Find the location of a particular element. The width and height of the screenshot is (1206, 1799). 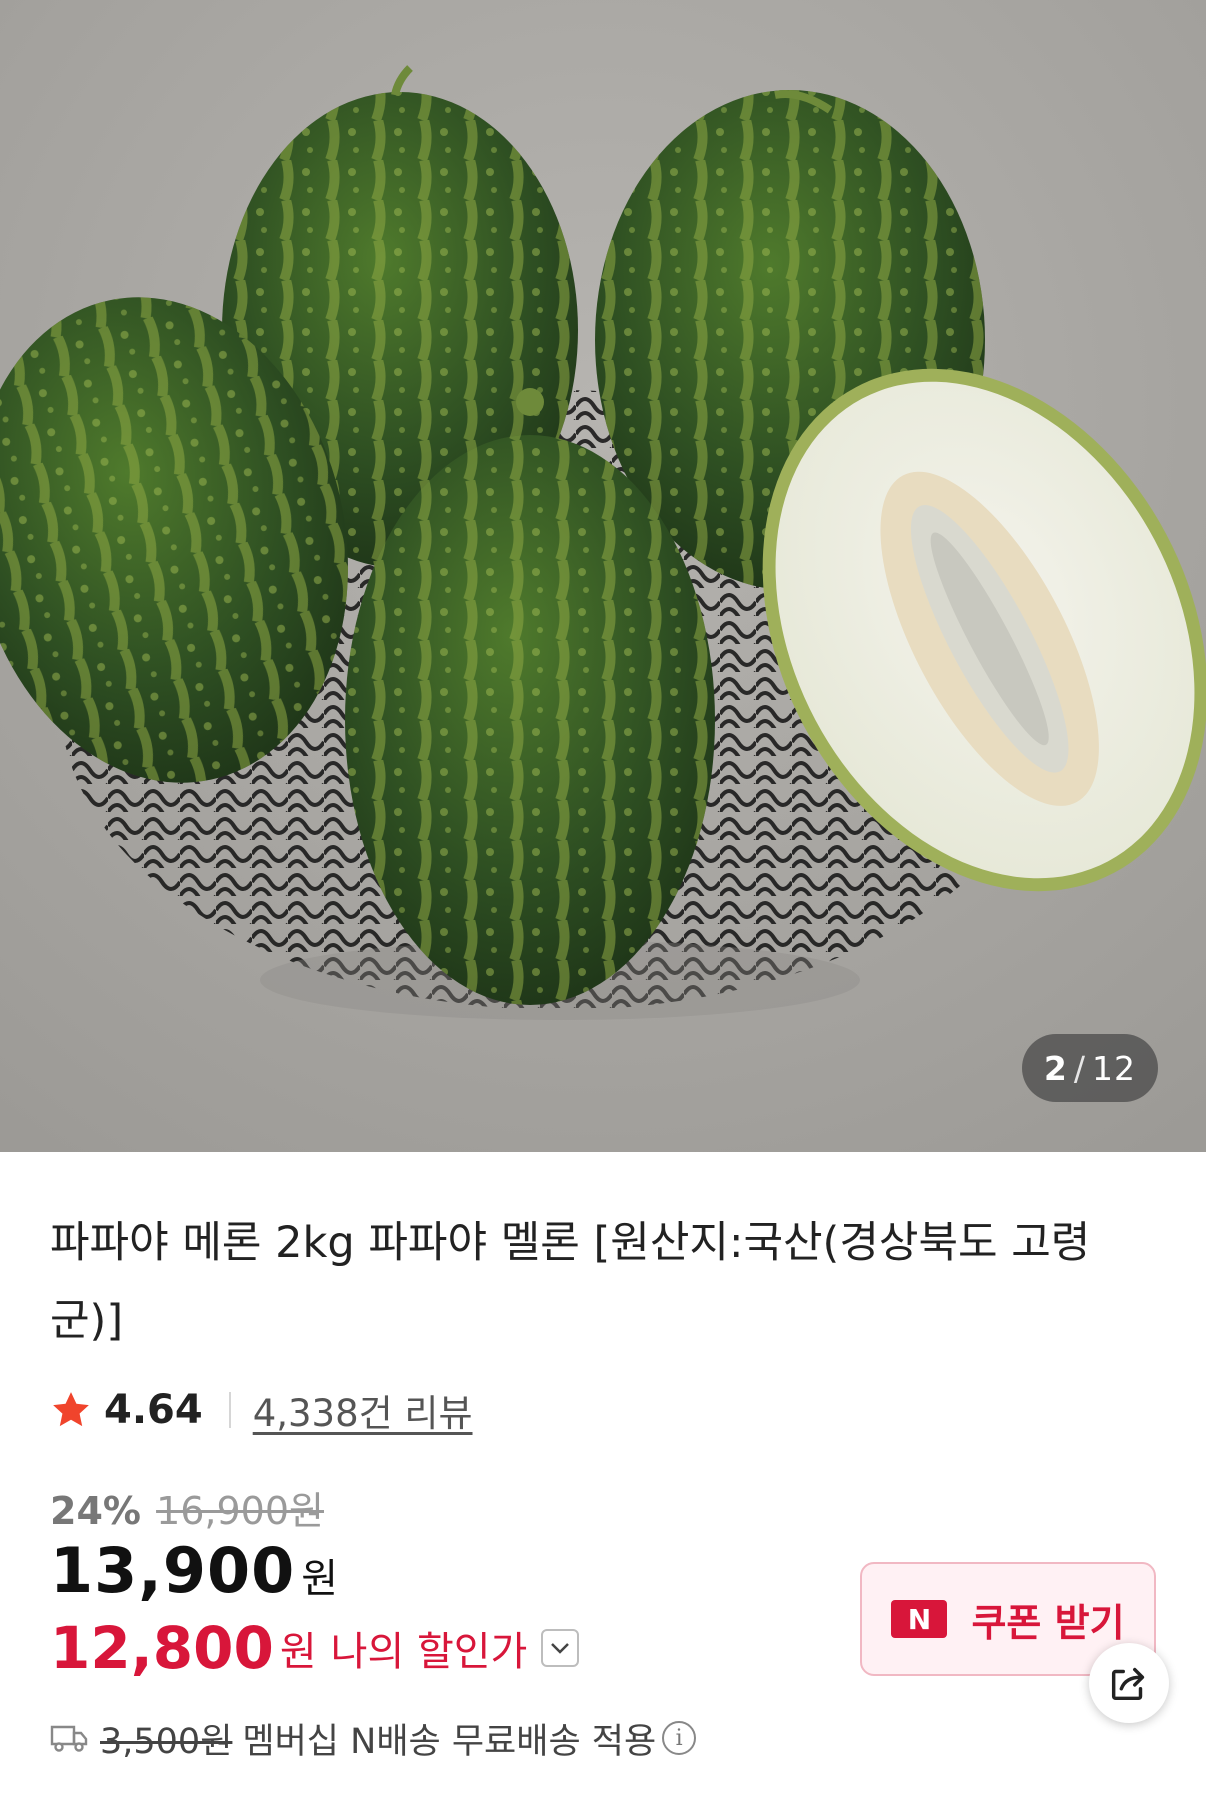

my-price-unit: 원 is located at coordinates (298, 1652).